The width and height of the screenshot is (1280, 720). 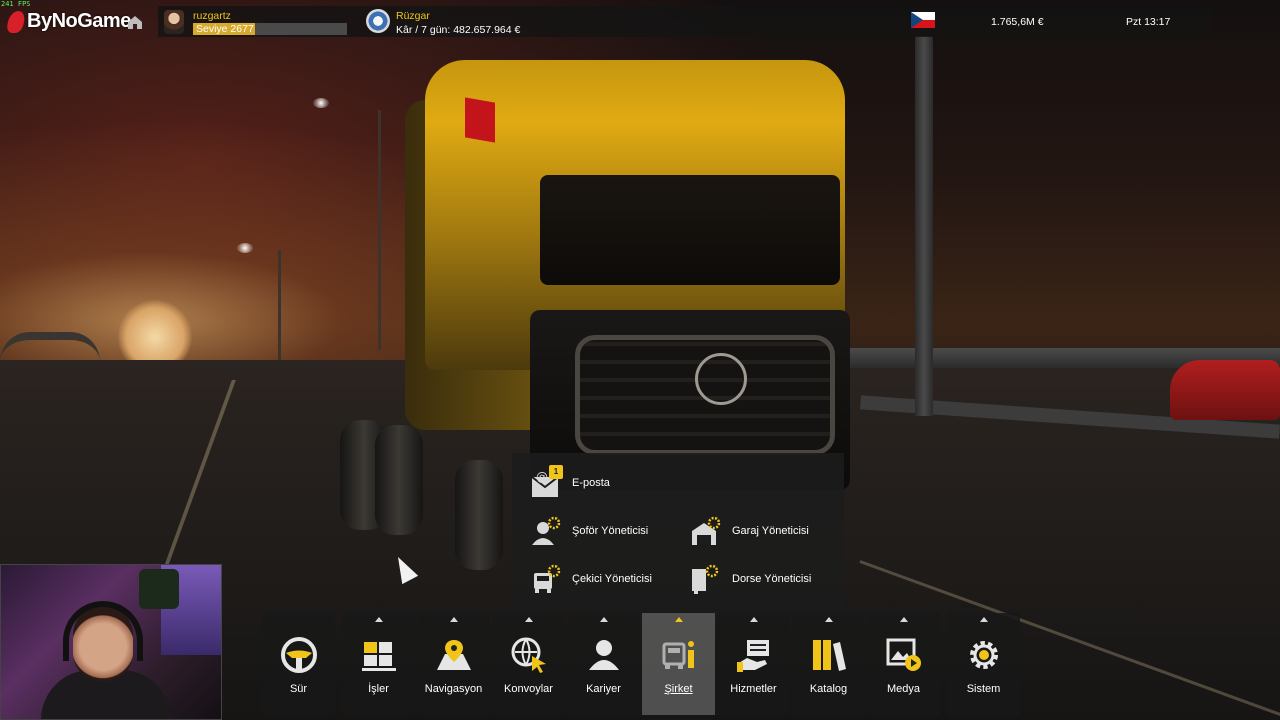 What do you see at coordinates (591, 483) in the screenshot?
I see `email-label: E-posta` at bounding box center [591, 483].